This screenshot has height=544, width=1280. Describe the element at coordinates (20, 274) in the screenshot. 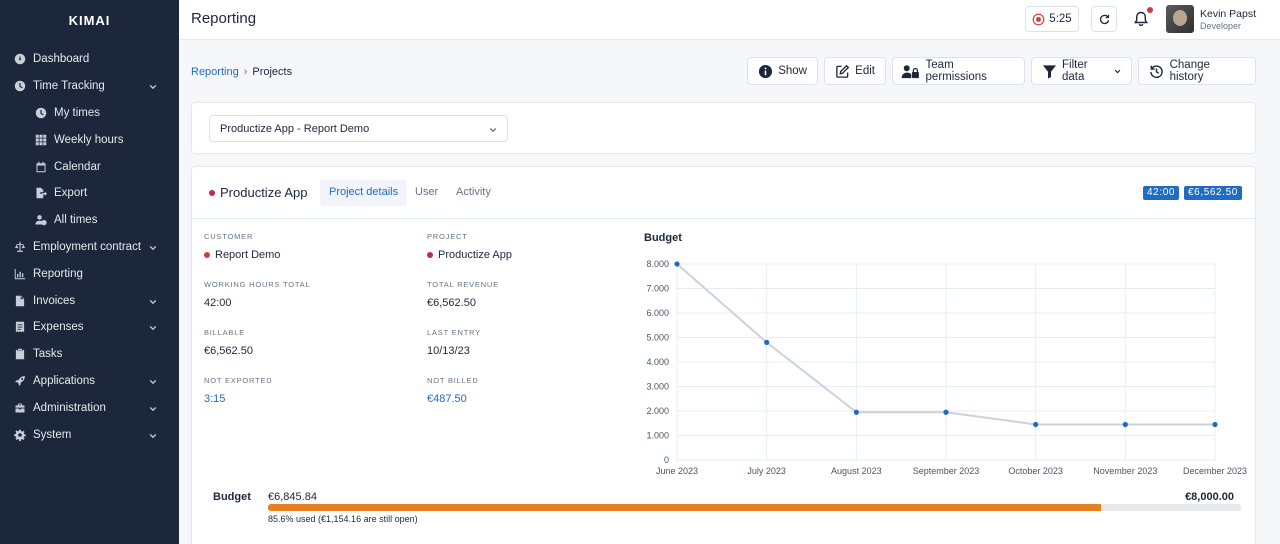

I see `chart-bars-icon` at that location.